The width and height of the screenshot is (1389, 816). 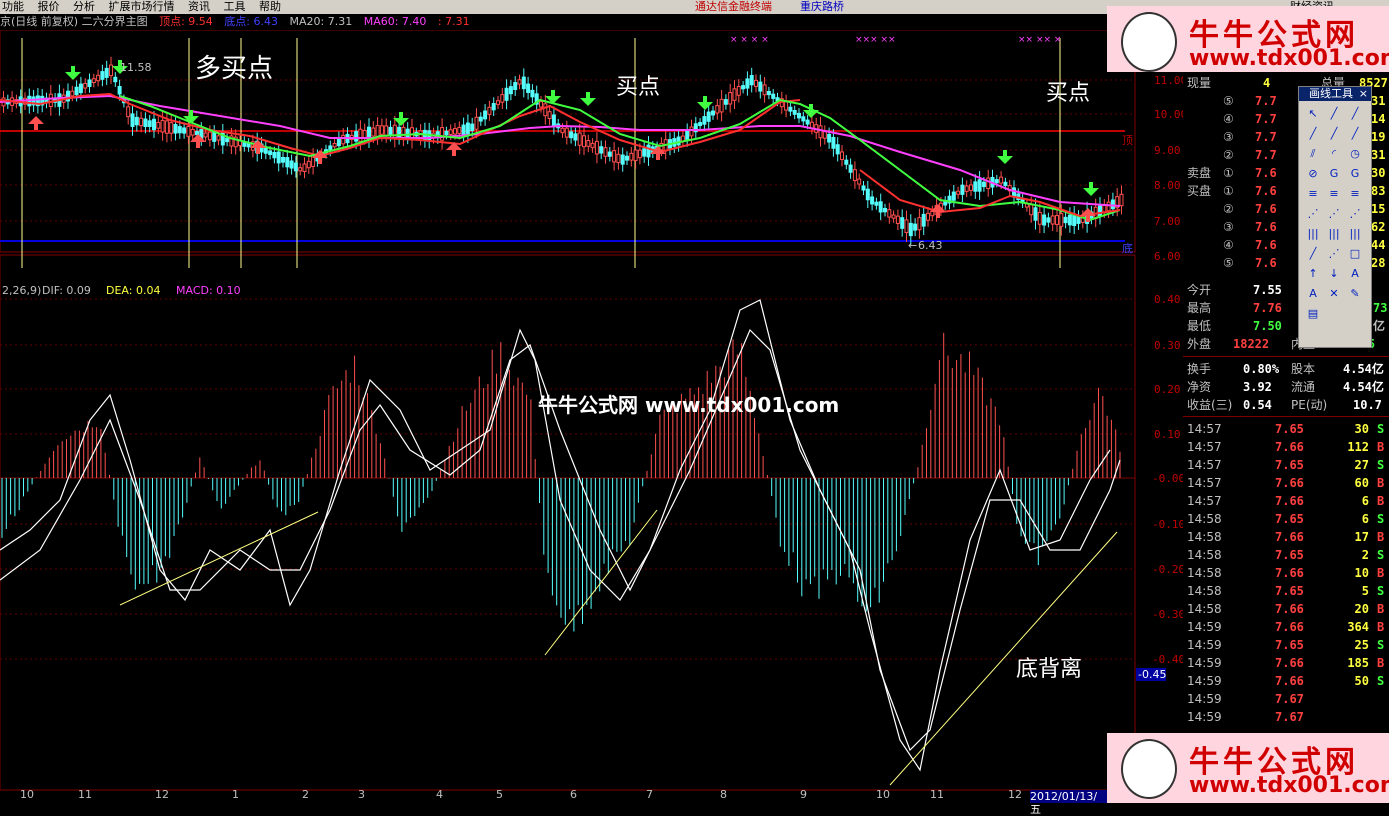 What do you see at coordinates (1167, 659) in the screenshot?
I see `svg-text: -0.40` at bounding box center [1167, 659].